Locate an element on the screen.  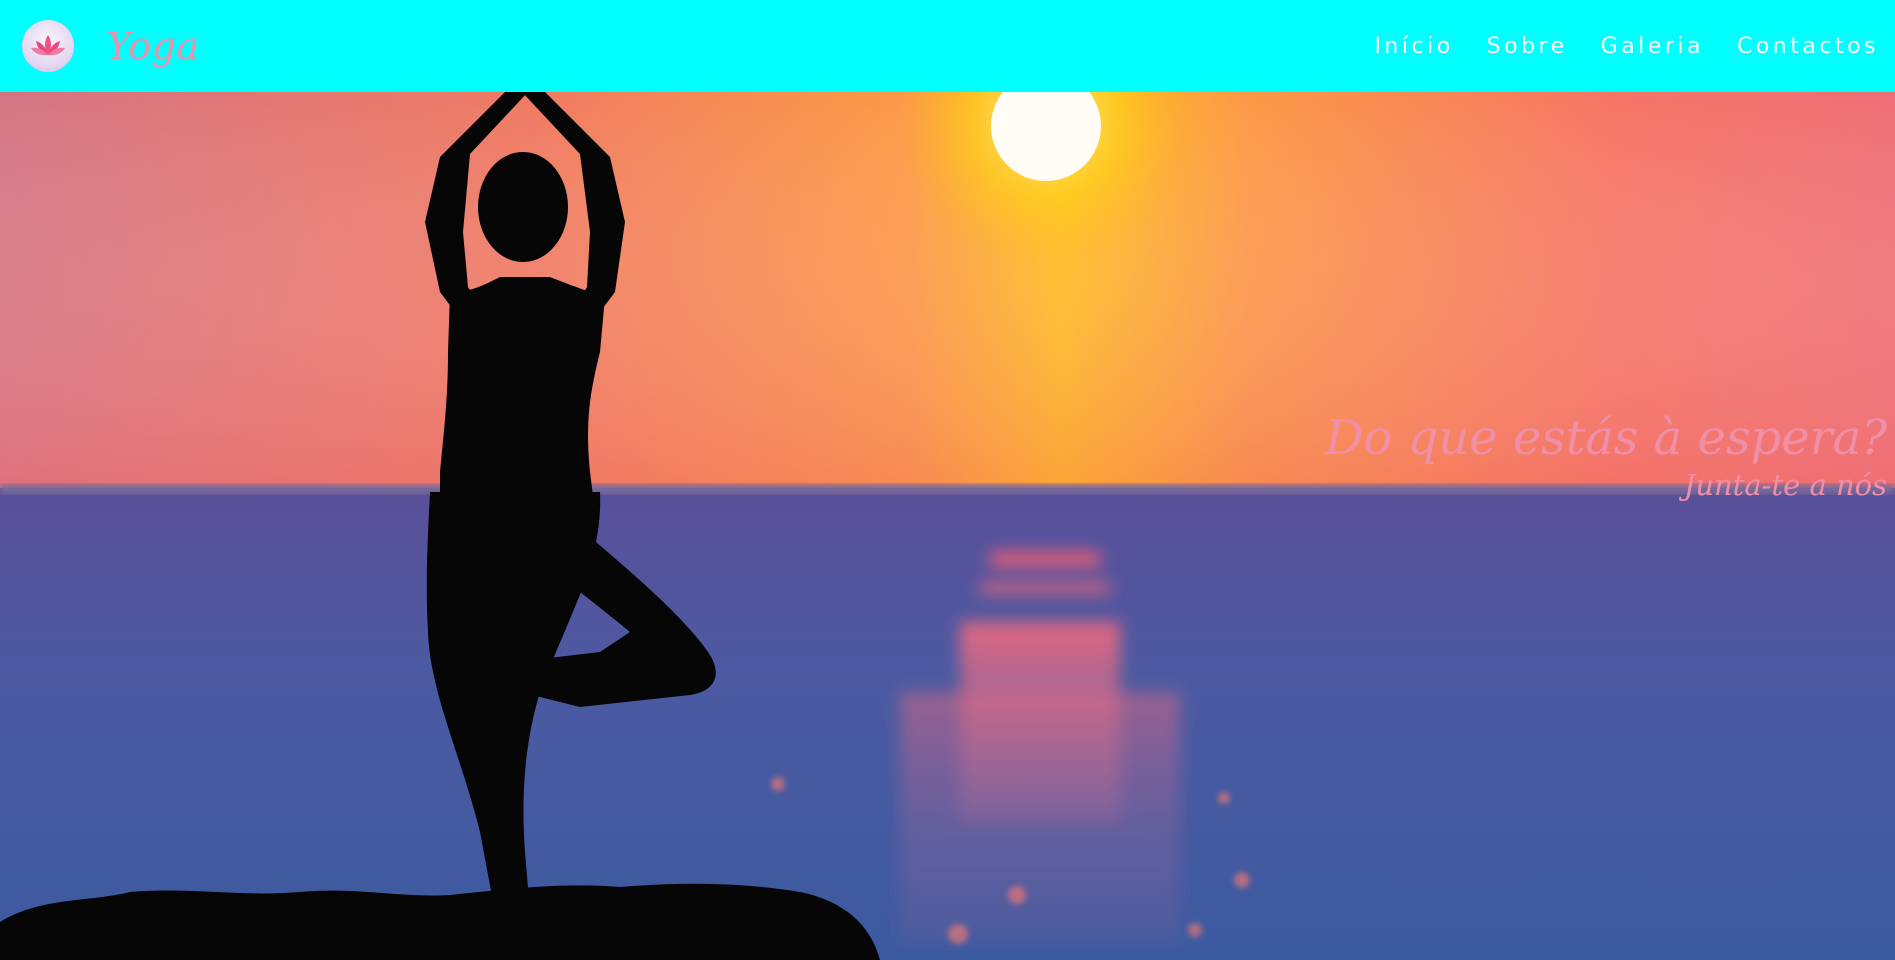
nav-item-inicio: Início is located at coordinates (1413, 46).